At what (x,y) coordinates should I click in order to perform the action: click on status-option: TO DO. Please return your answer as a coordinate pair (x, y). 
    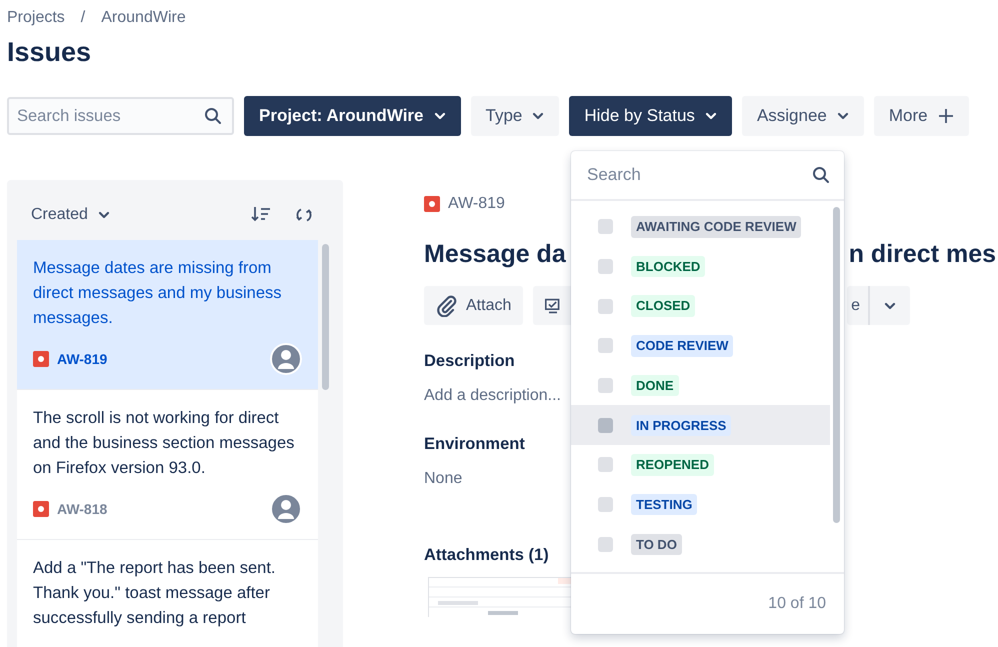
    Looking at the image, I should click on (700, 544).